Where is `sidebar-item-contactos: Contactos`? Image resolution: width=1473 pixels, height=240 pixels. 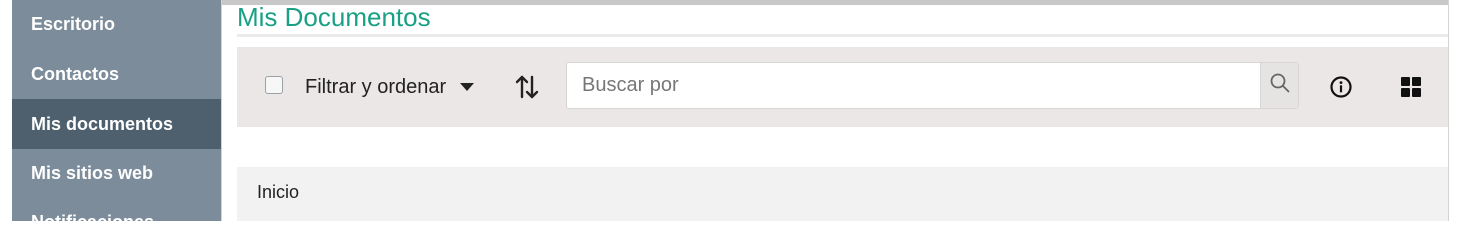 sidebar-item-contactos: Contactos is located at coordinates (116, 74).